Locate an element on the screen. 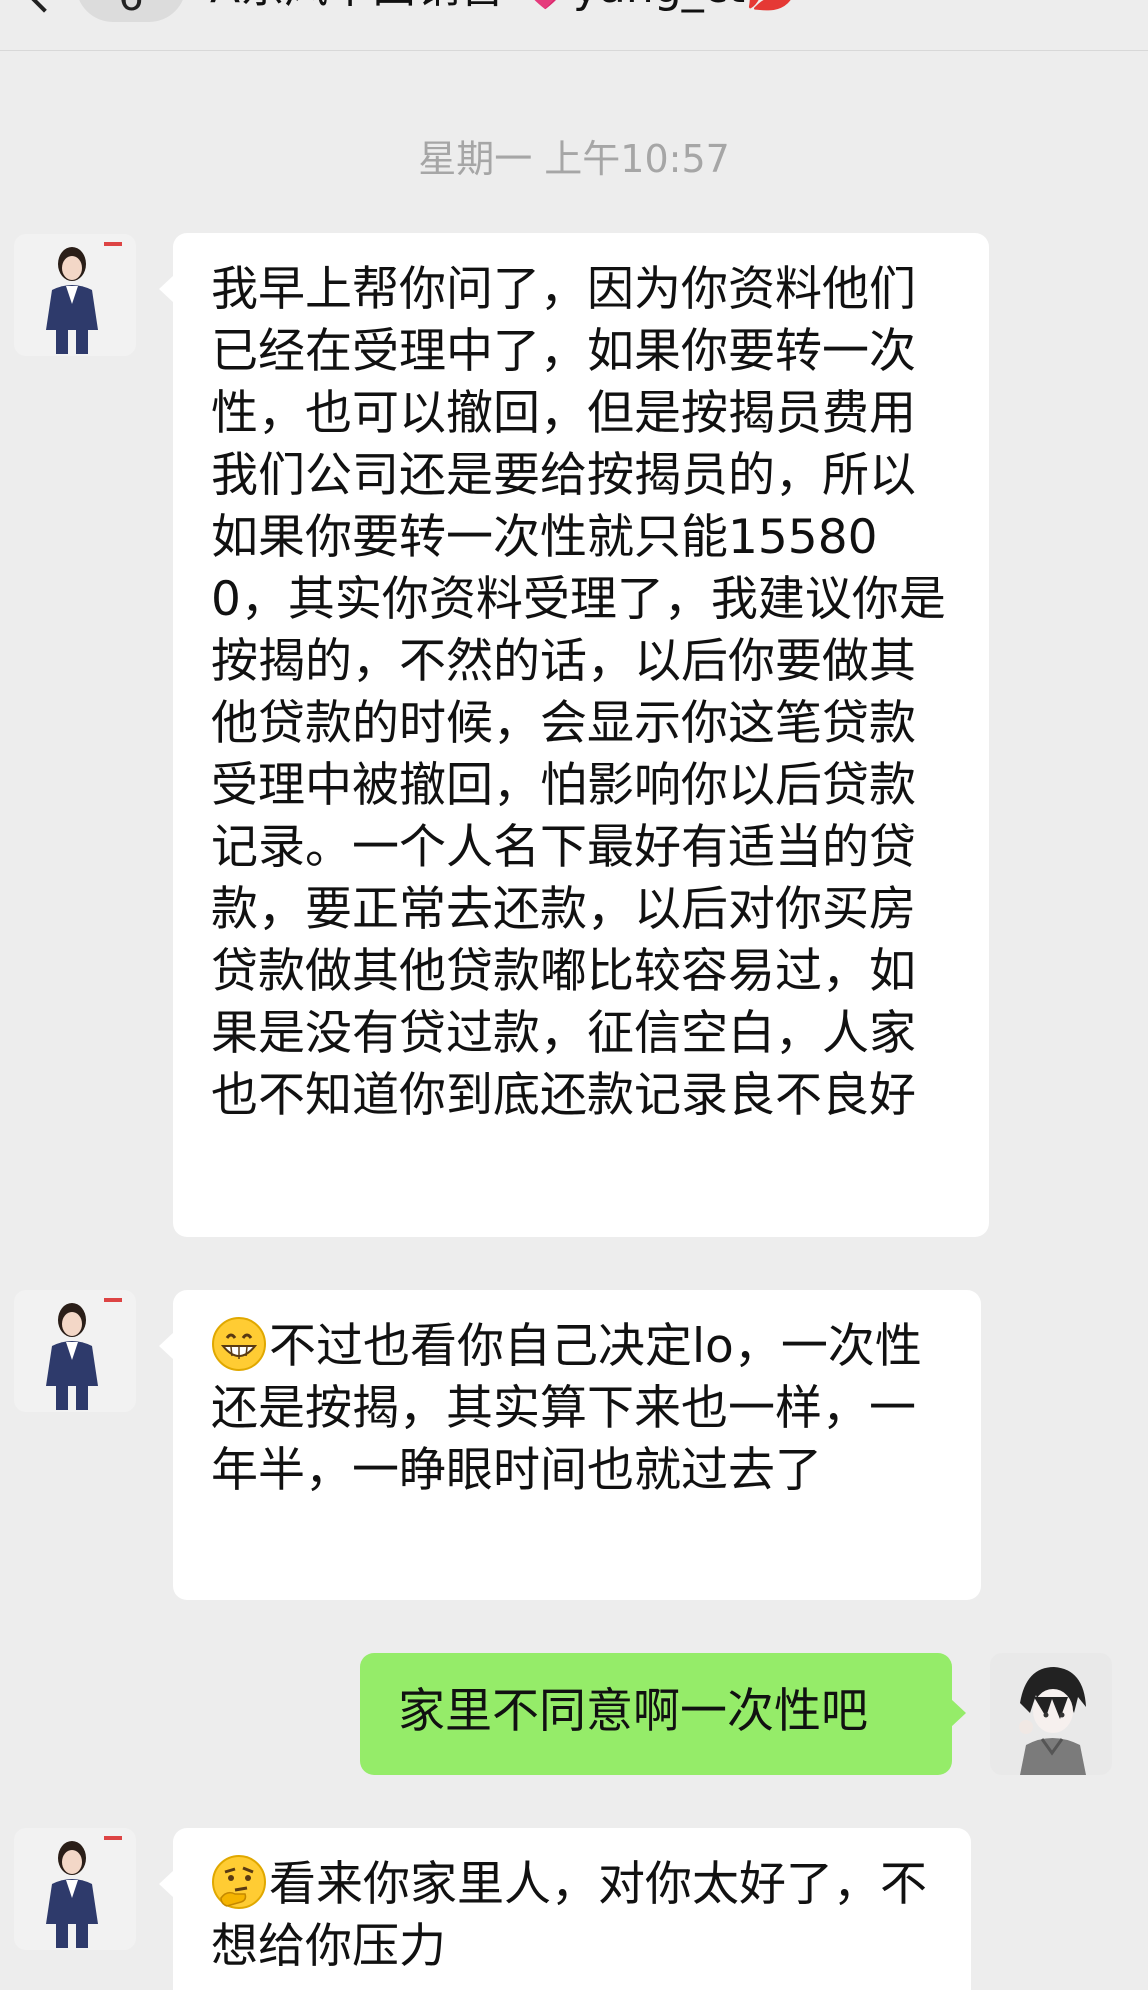 The width and height of the screenshot is (1148, 1990). chat-header: 6 A东风本田销售 💗yang_ct💋 is located at coordinates (574, 25).